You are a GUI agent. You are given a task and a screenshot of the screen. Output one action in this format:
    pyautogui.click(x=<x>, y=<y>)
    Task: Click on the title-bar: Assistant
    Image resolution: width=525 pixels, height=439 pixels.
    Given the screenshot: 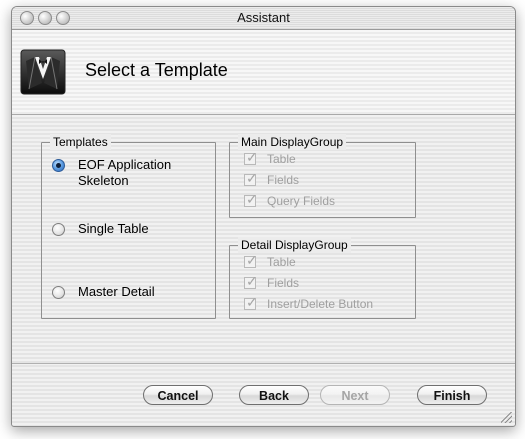 What is the action you would take?
    pyautogui.click(x=263, y=18)
    